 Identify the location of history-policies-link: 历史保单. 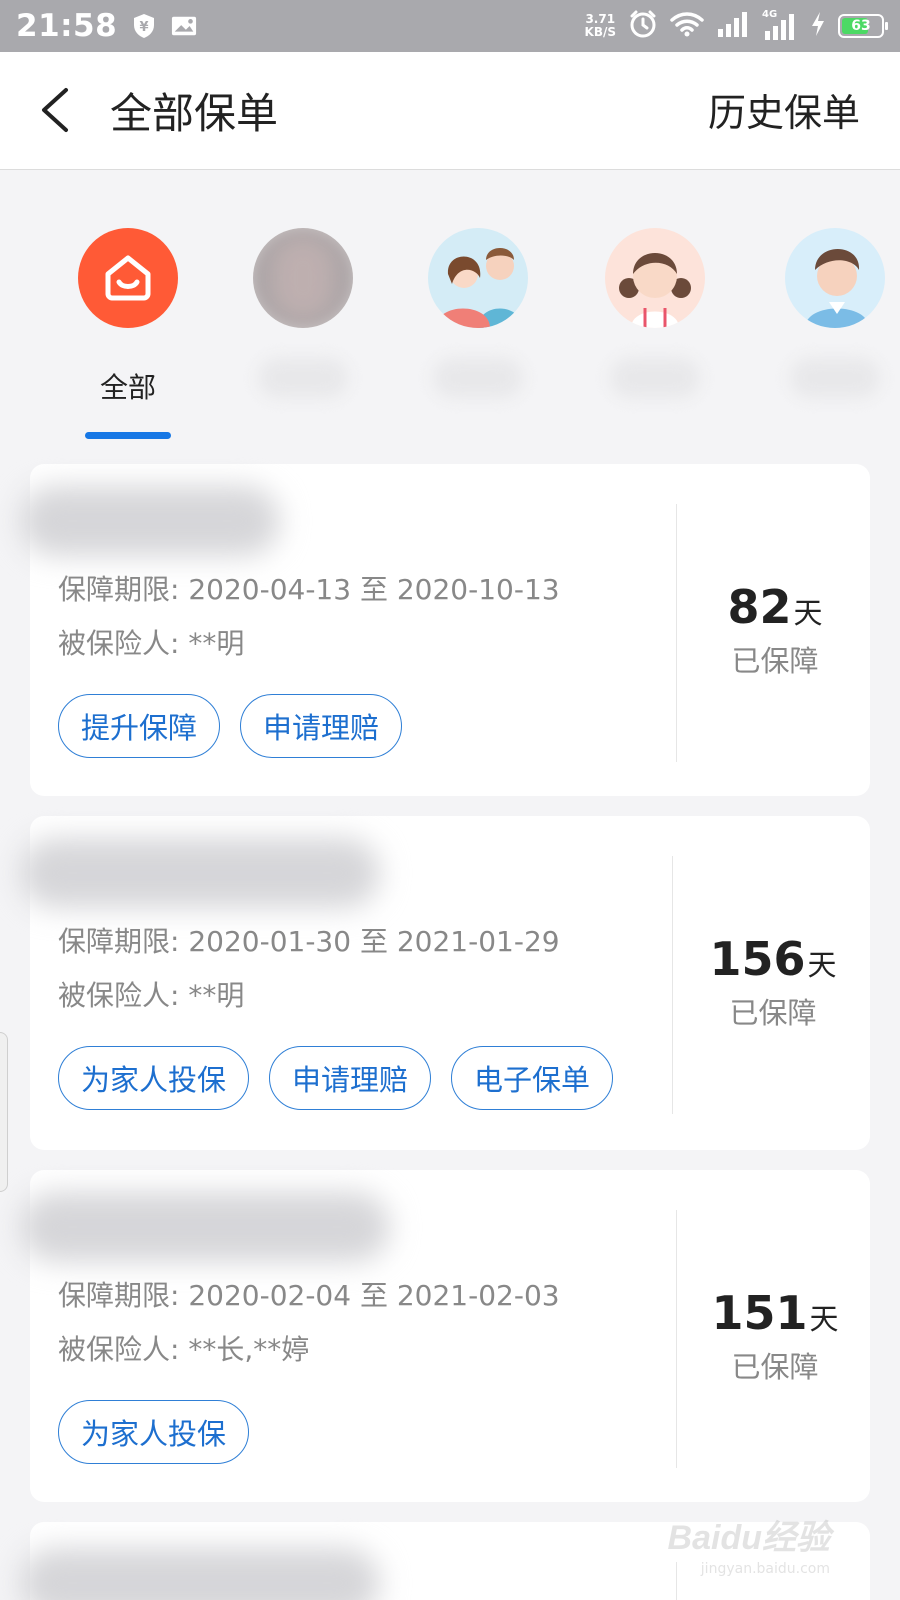
(784, 109).